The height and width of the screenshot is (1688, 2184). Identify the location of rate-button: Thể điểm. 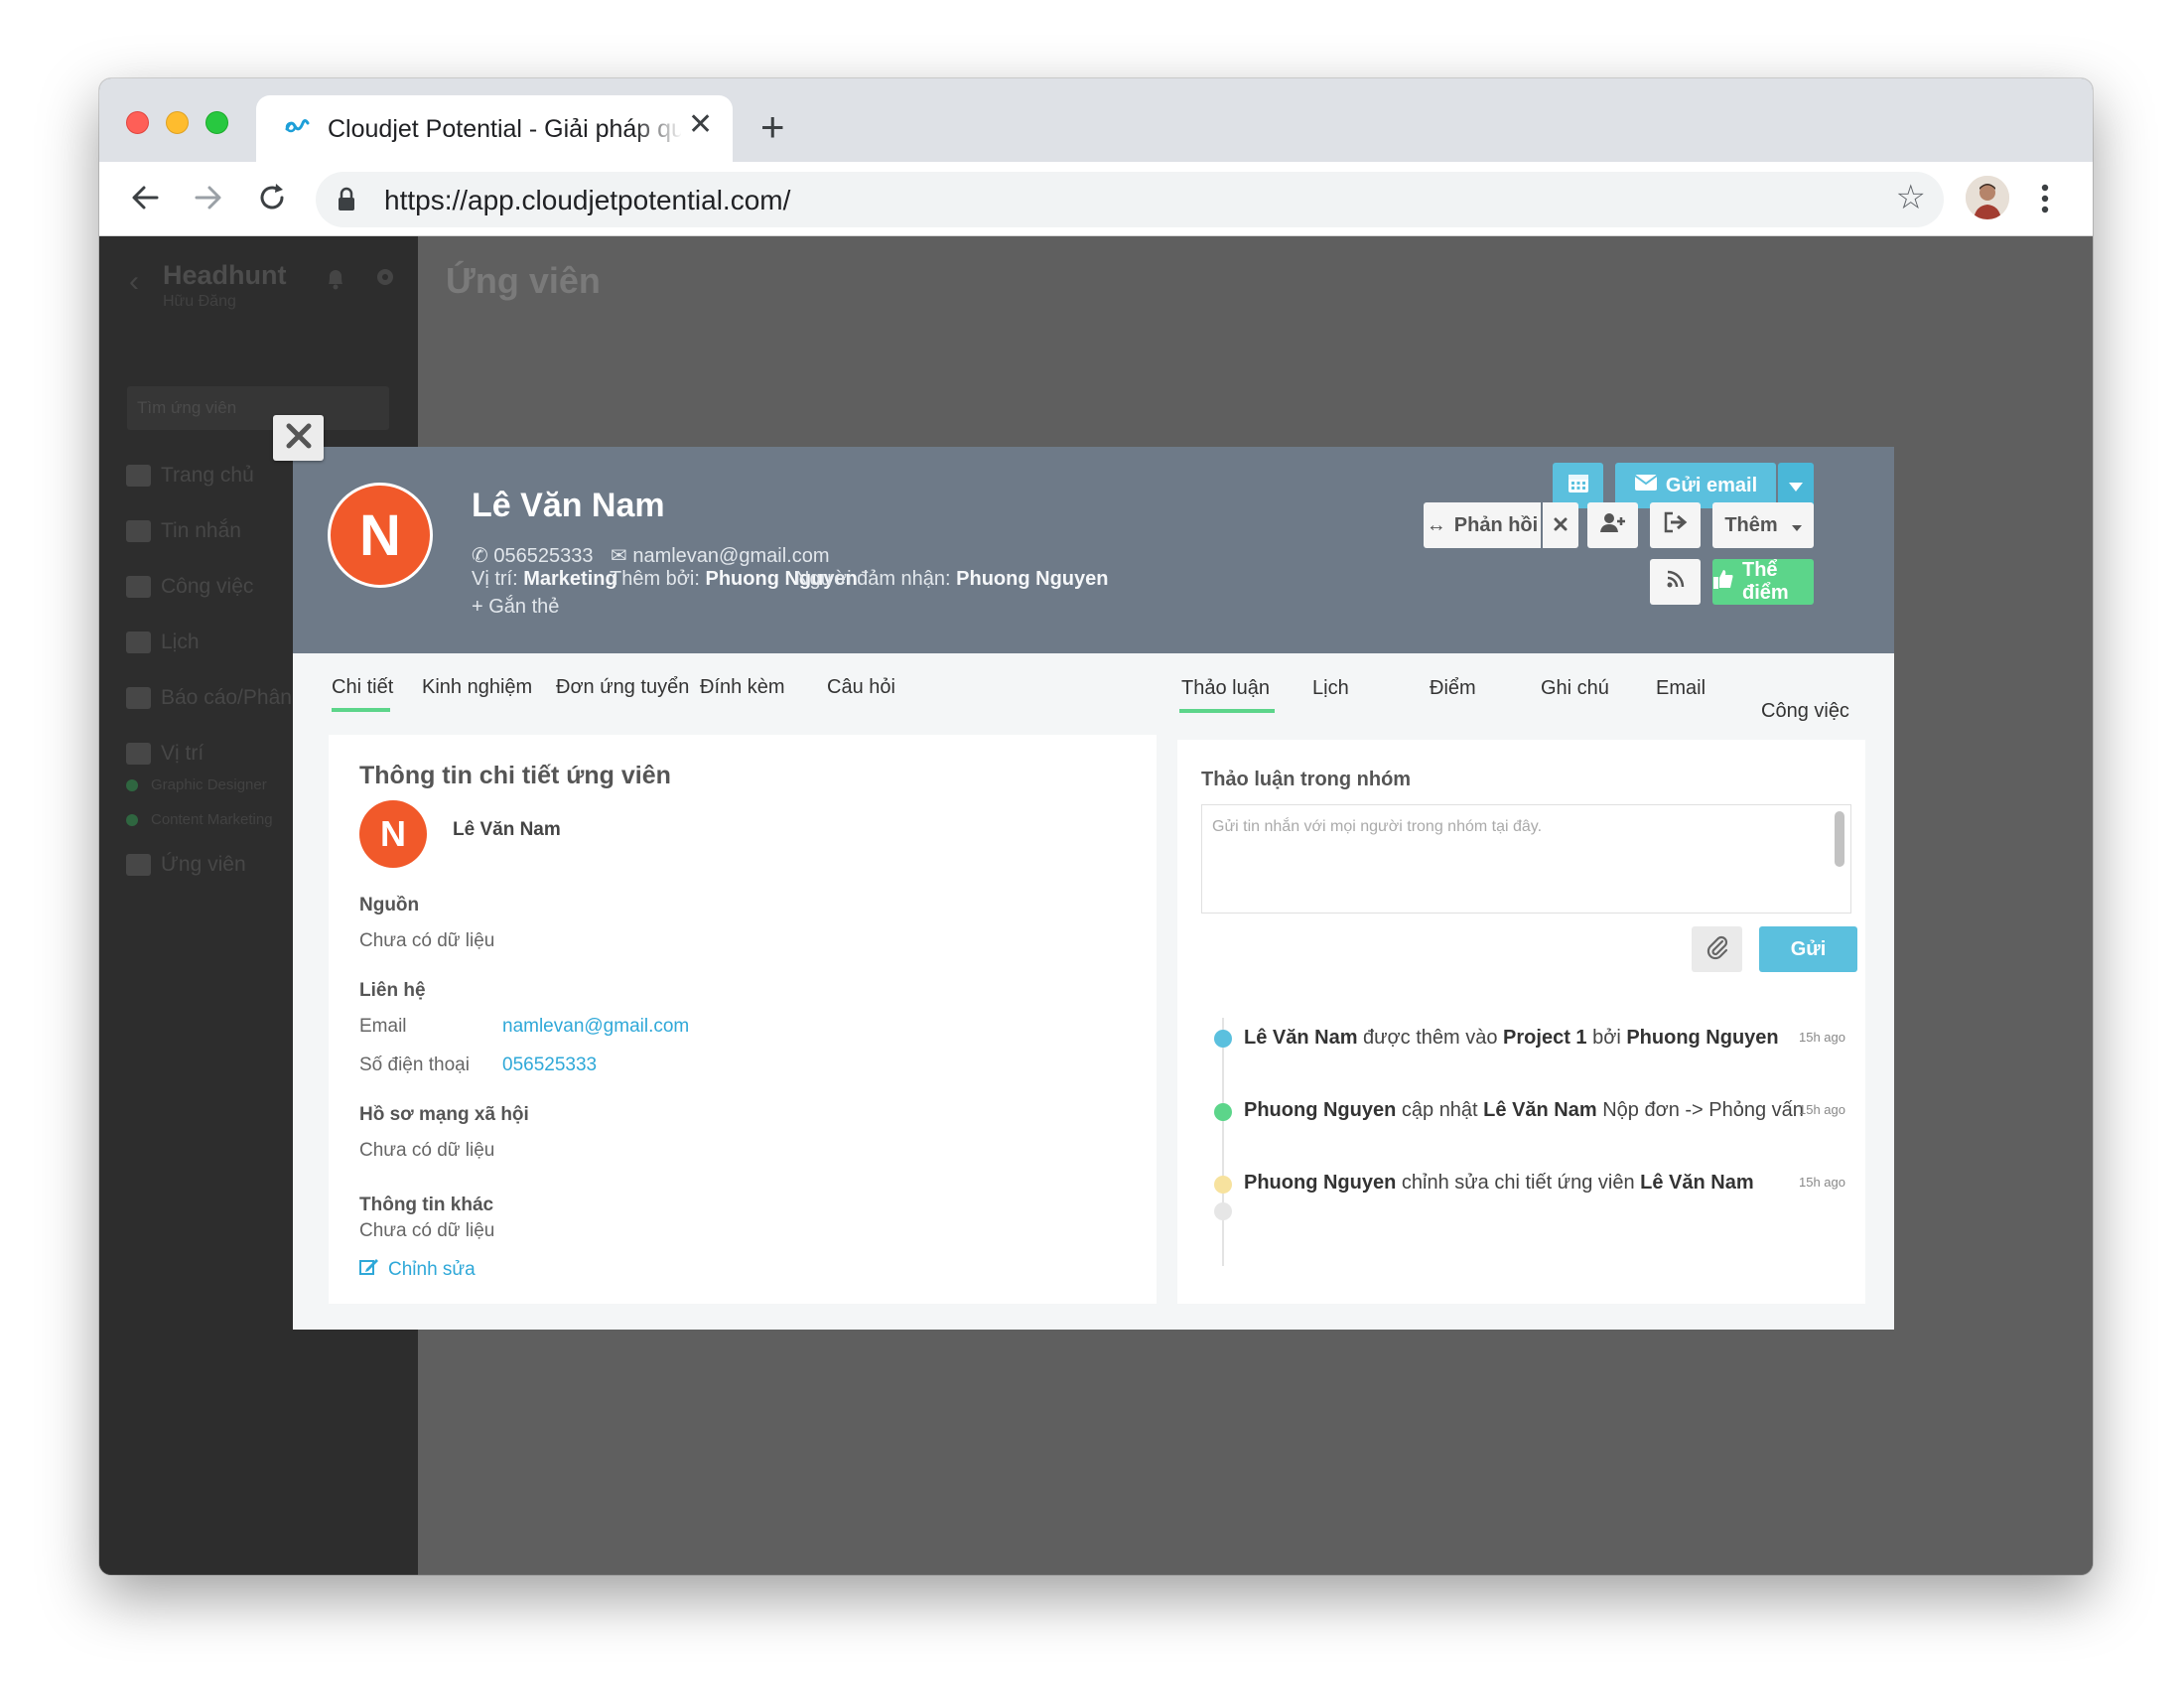
(1763, 582).